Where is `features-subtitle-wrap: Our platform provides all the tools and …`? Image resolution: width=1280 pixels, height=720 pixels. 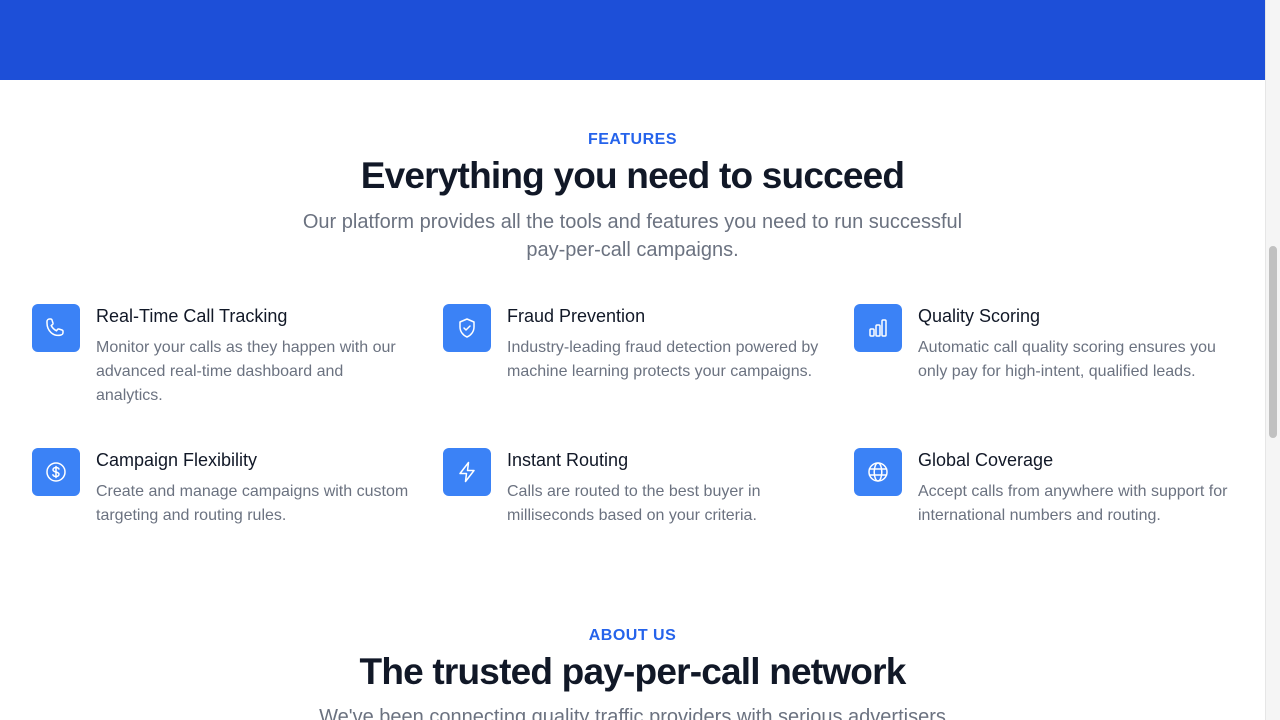 features-subtitle-wrap: Our platform provides all the tools and … is located at coordinates (632, 236).